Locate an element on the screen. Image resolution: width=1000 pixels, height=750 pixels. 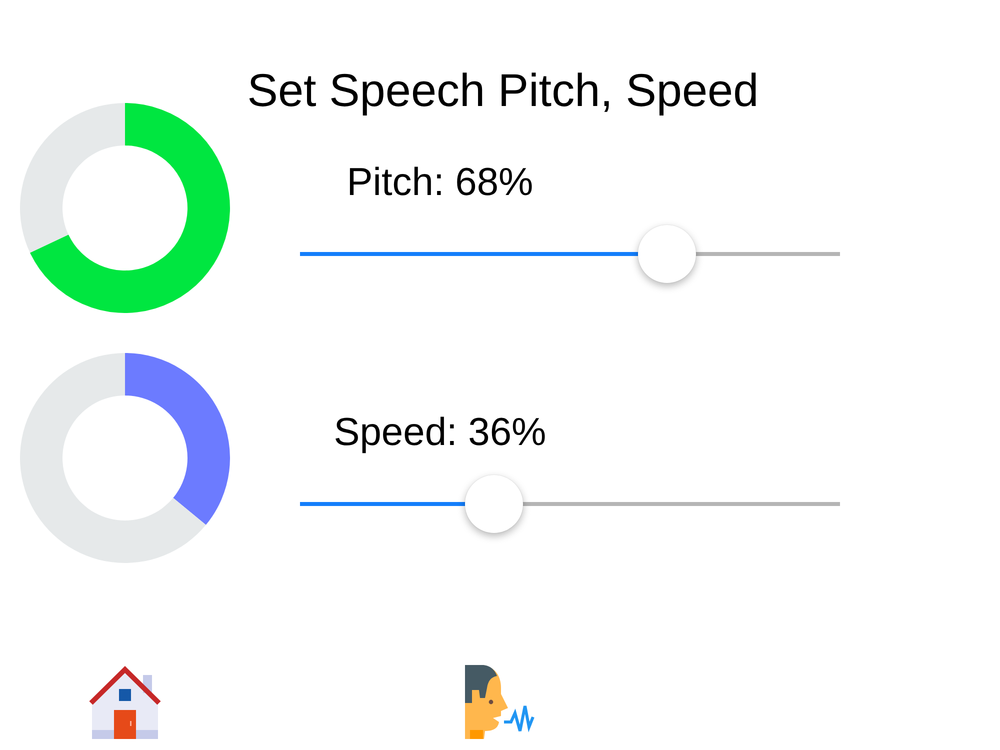
house-icon is located at coordinates (125, 703).